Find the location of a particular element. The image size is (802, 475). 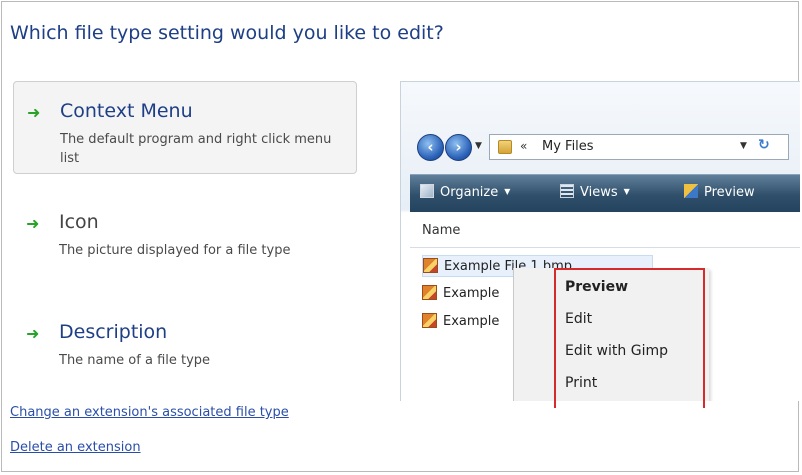

address-bar: ‹ › ▼ « My Files ▼ ↻ is located at coordinates (600, 147).